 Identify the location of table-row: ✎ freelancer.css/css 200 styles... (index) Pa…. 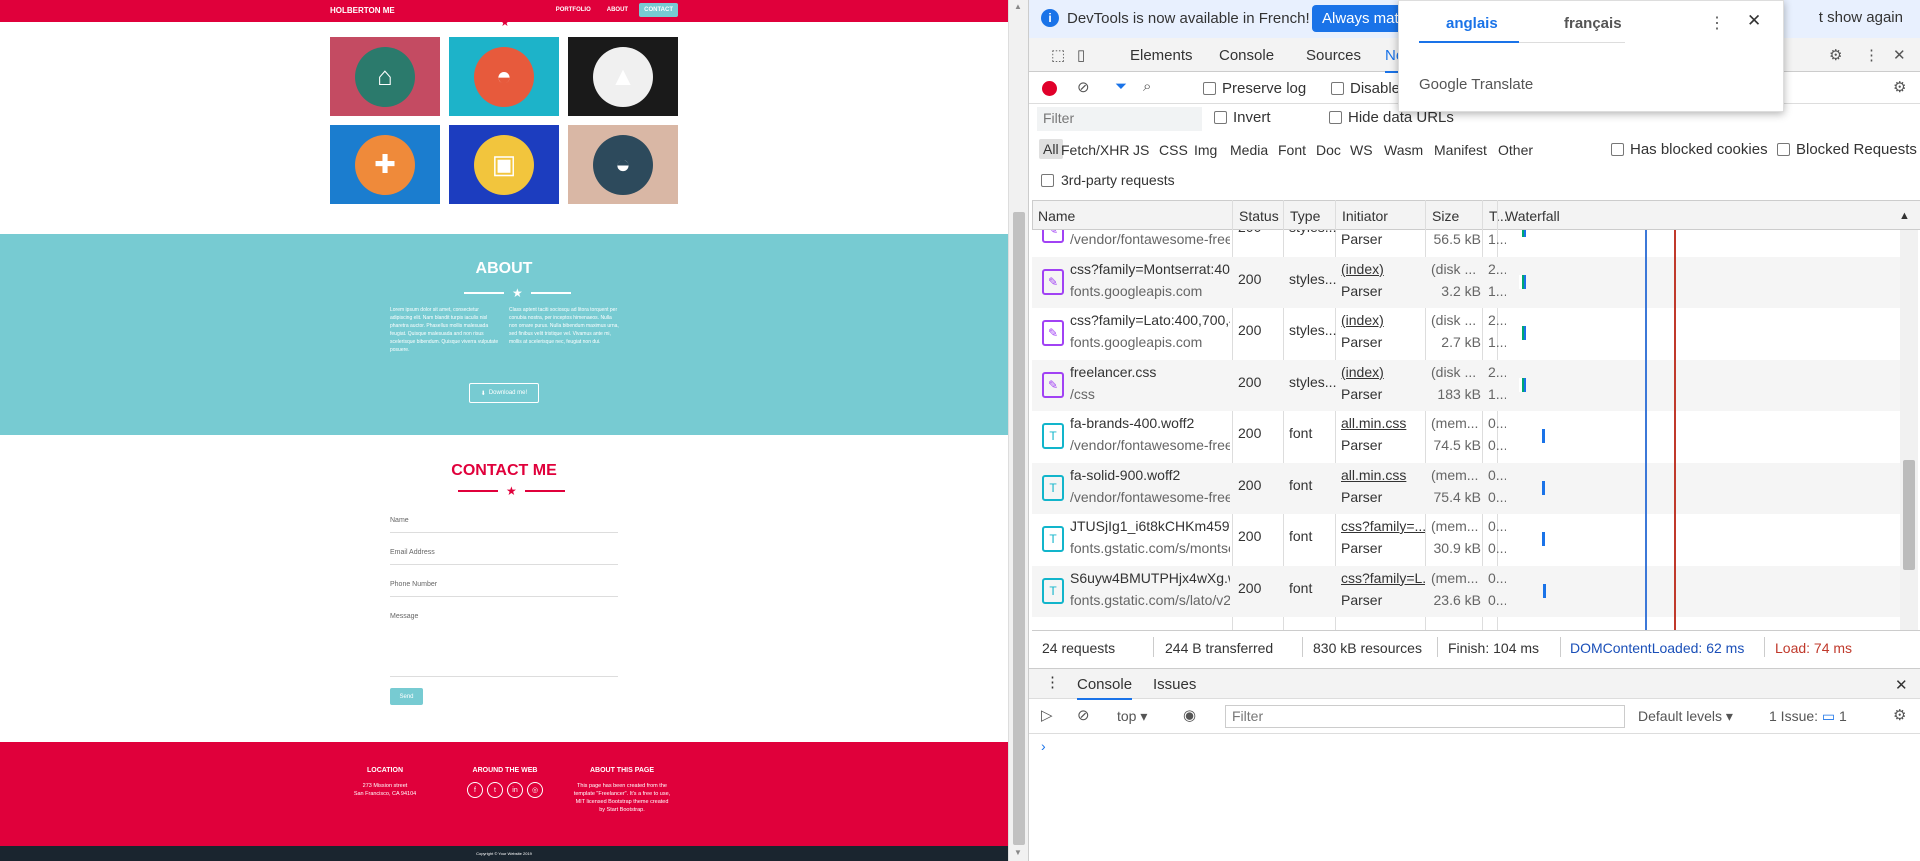
(1466, 385).